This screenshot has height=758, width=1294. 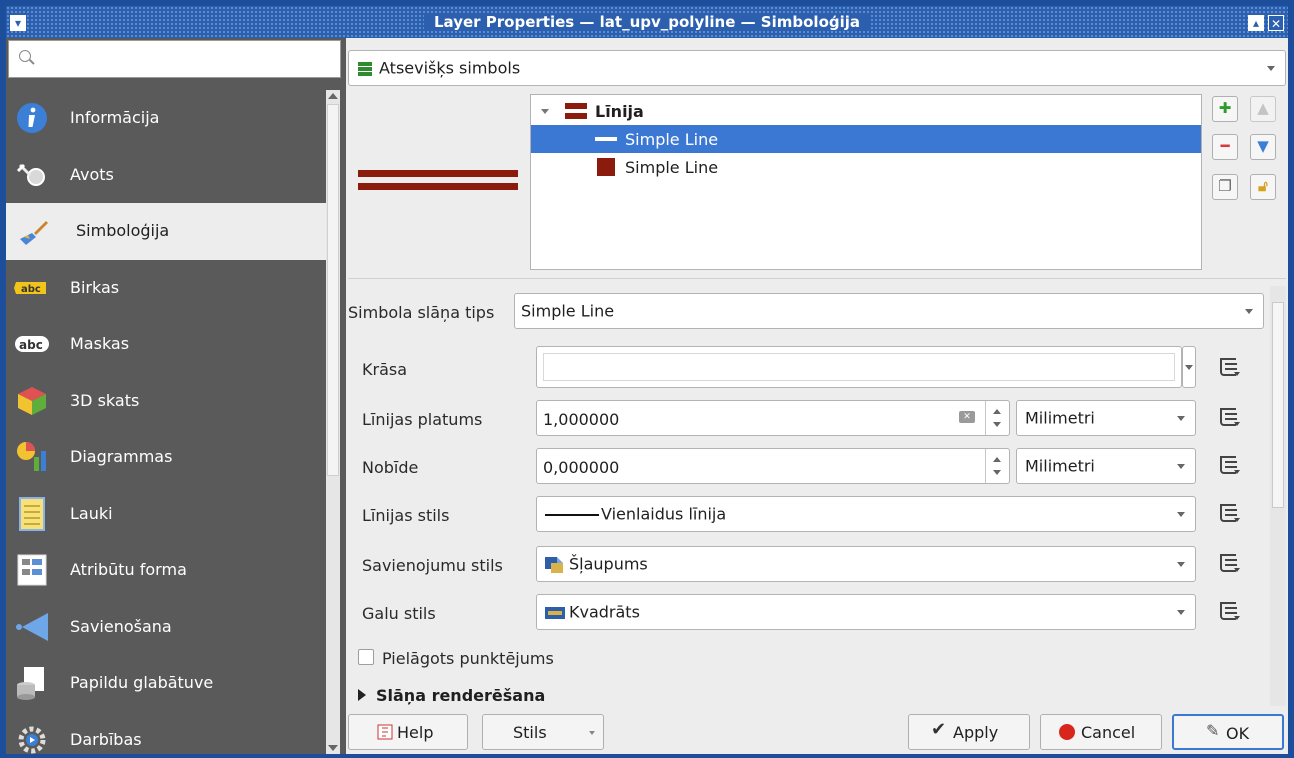 What do you see at coordinates (451, 695) in the screenshot?
I see `layer-rendering-section: Slāņa renderēšana` at bounding box center [451, 695].